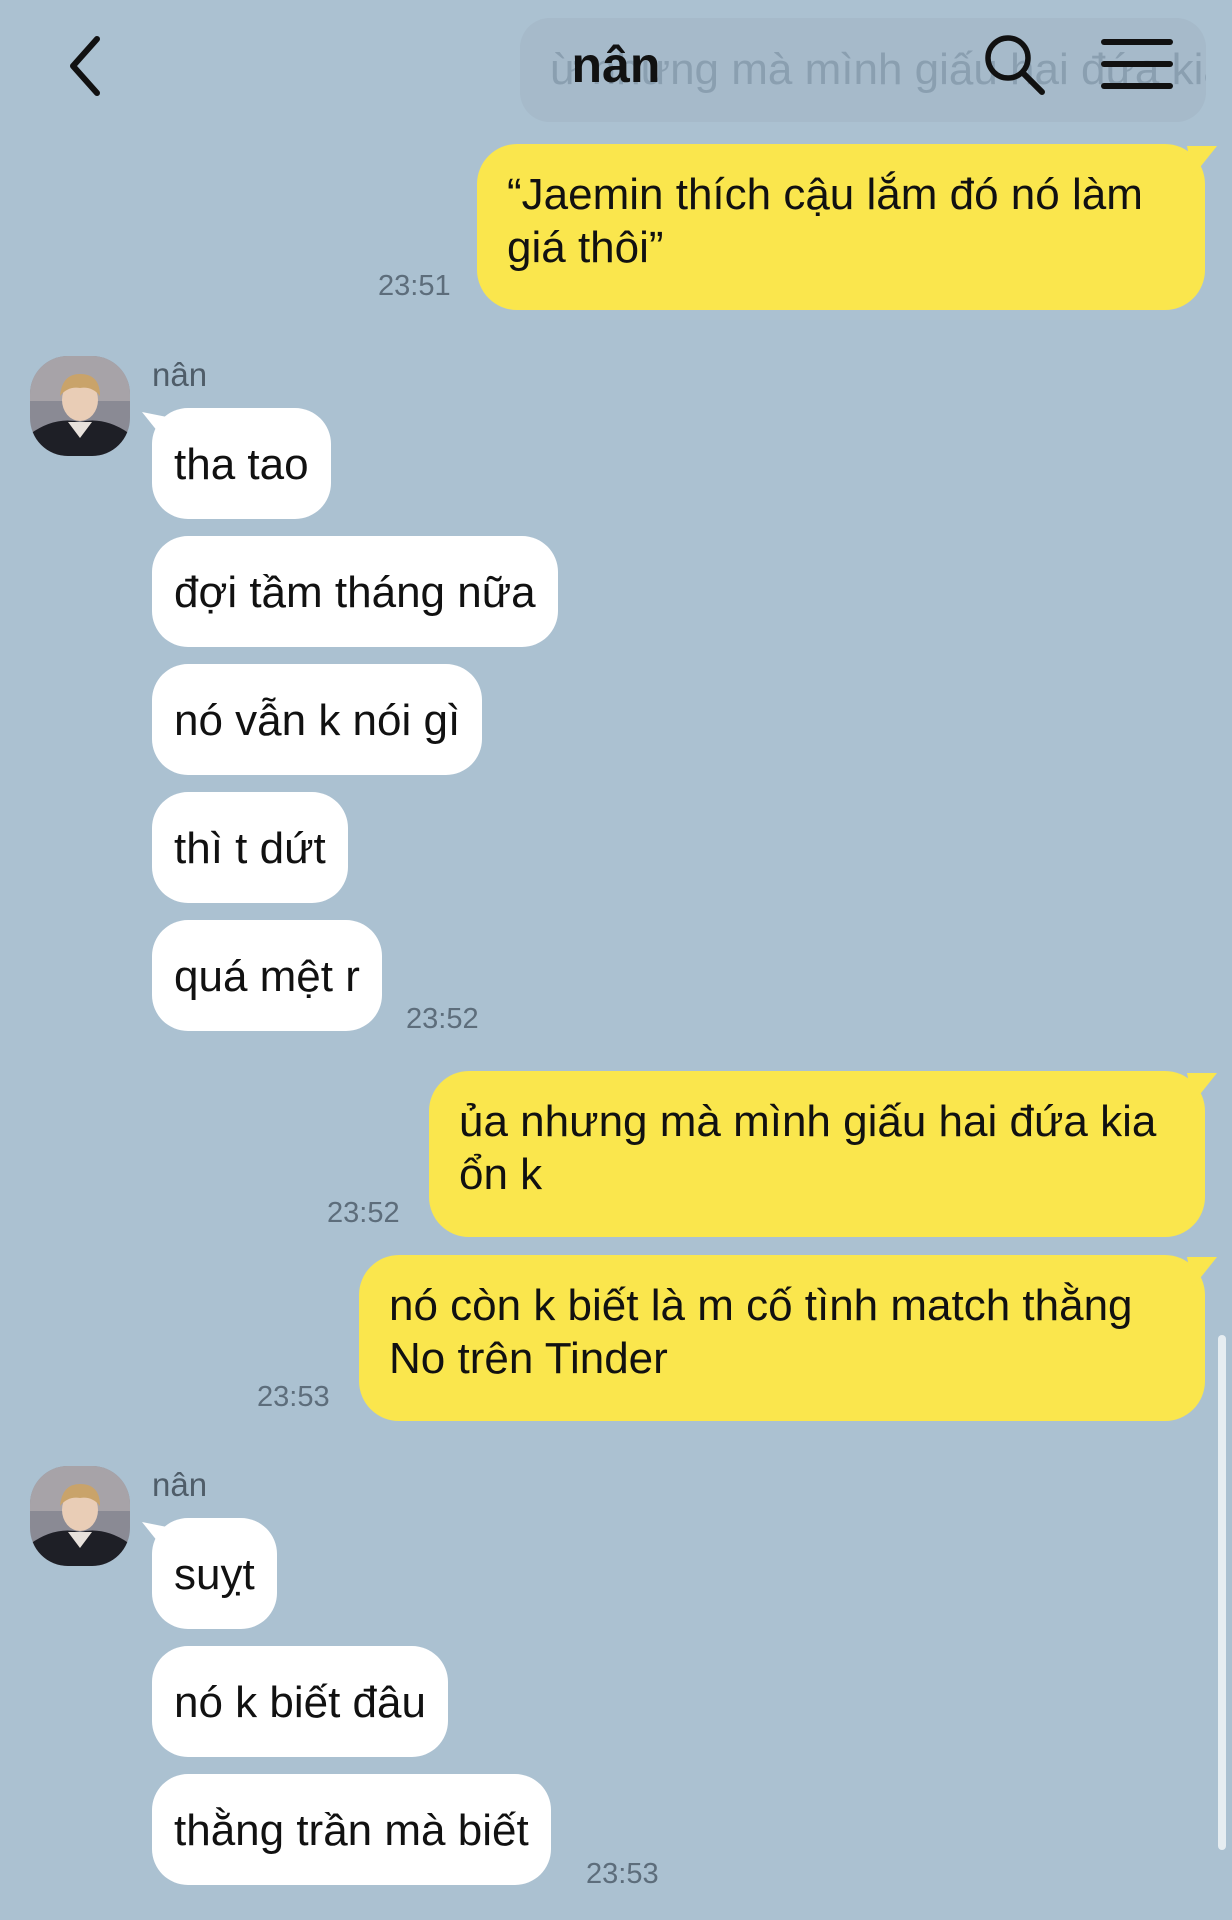 This screenshot has height=1920, width=1232. I want to click on incoming-message: thì t dứt, so click(250, 847).